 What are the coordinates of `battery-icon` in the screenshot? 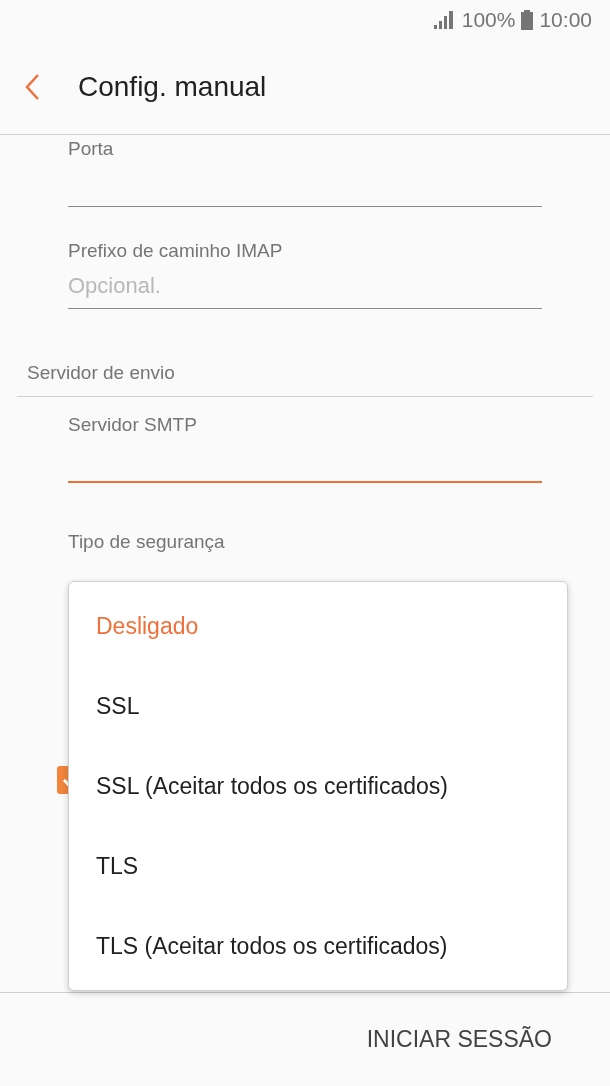 It's located at (527, 20).